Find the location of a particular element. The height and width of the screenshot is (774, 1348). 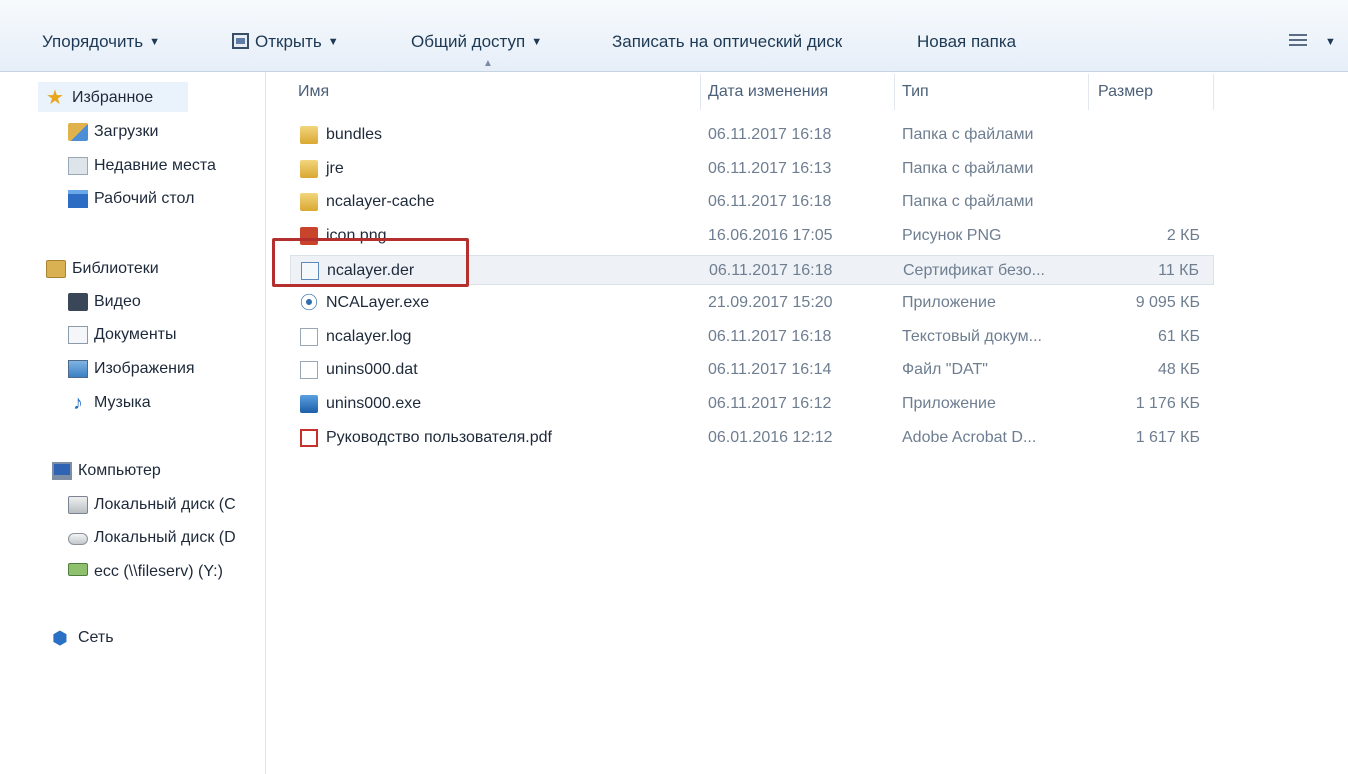

open-icon is located at coordinates (240, 41).